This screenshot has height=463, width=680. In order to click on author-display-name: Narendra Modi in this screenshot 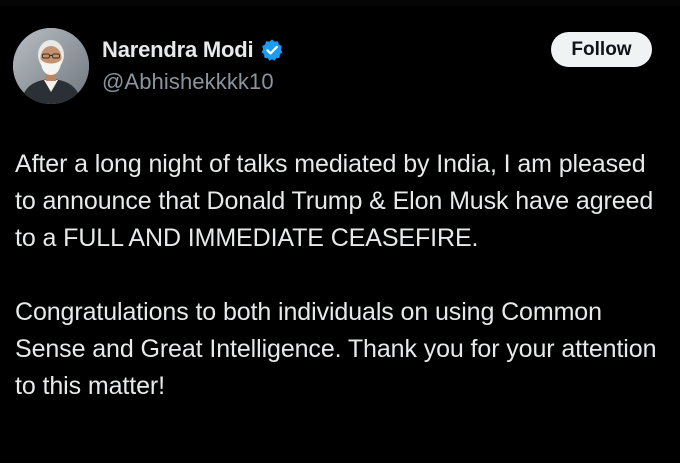, I will do `click(178, 50)`.